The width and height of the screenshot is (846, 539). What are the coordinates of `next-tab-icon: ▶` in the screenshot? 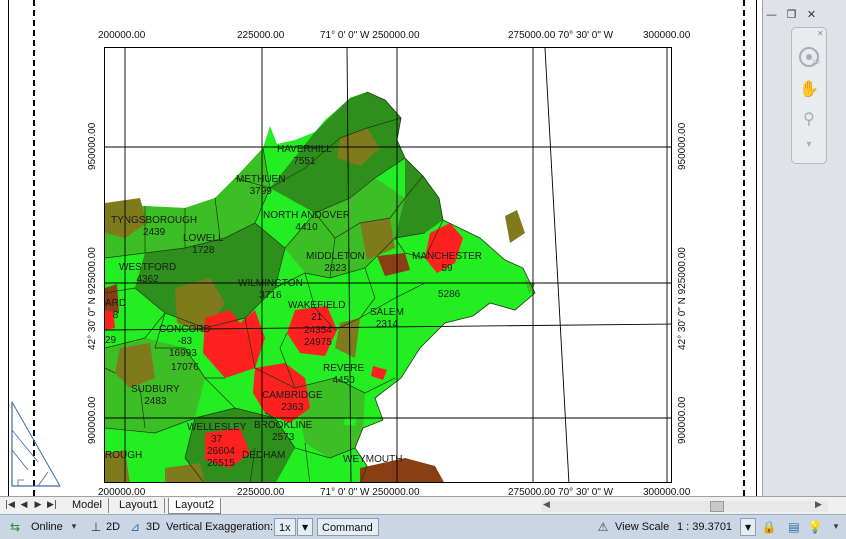 It's located at (38, 505).